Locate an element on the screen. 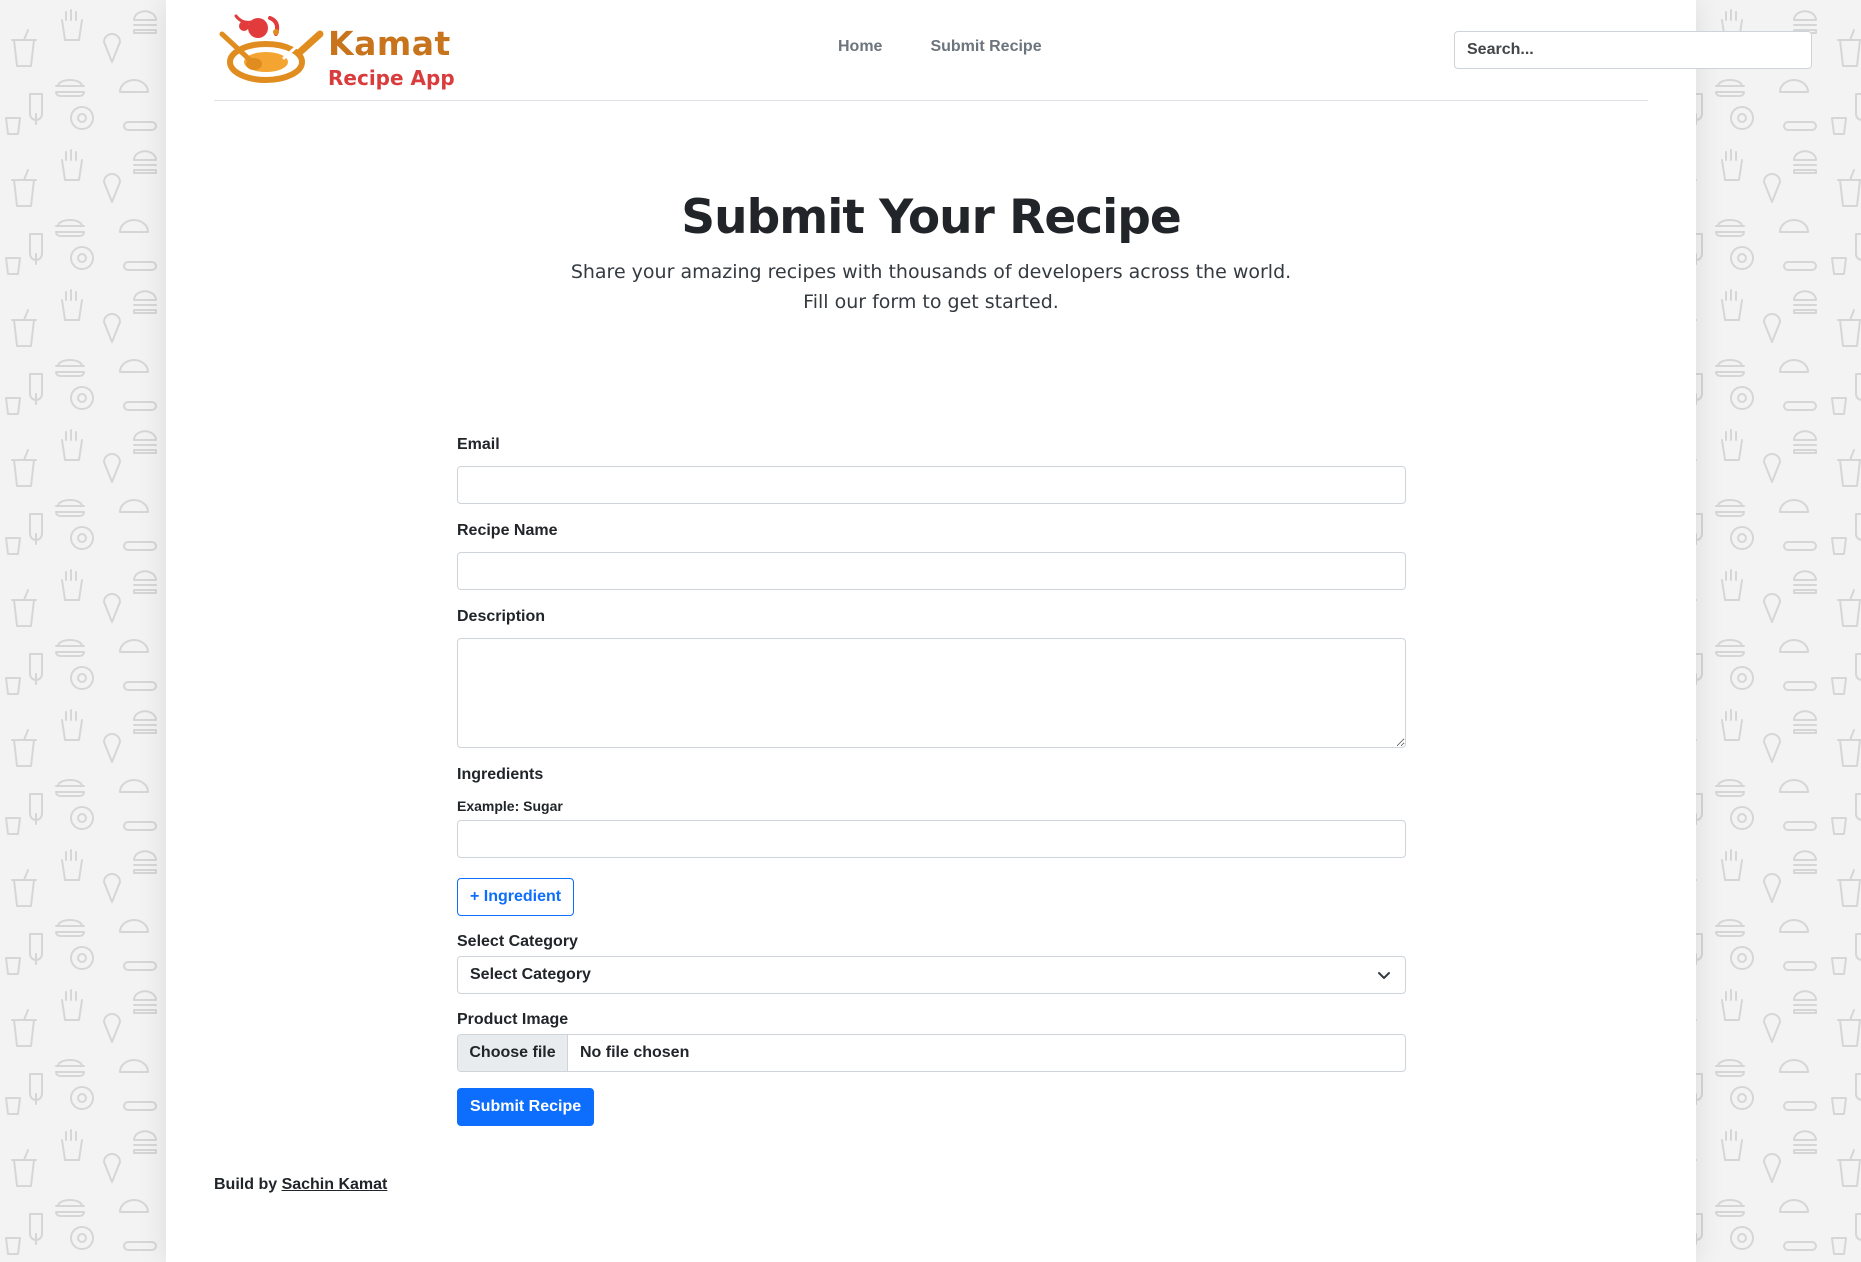  nav-home-link: Home is located at coordinates (860, 47).